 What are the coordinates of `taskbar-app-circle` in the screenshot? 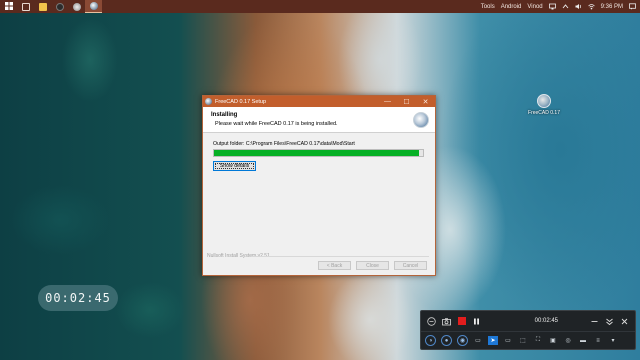 It's located at (76, 6).